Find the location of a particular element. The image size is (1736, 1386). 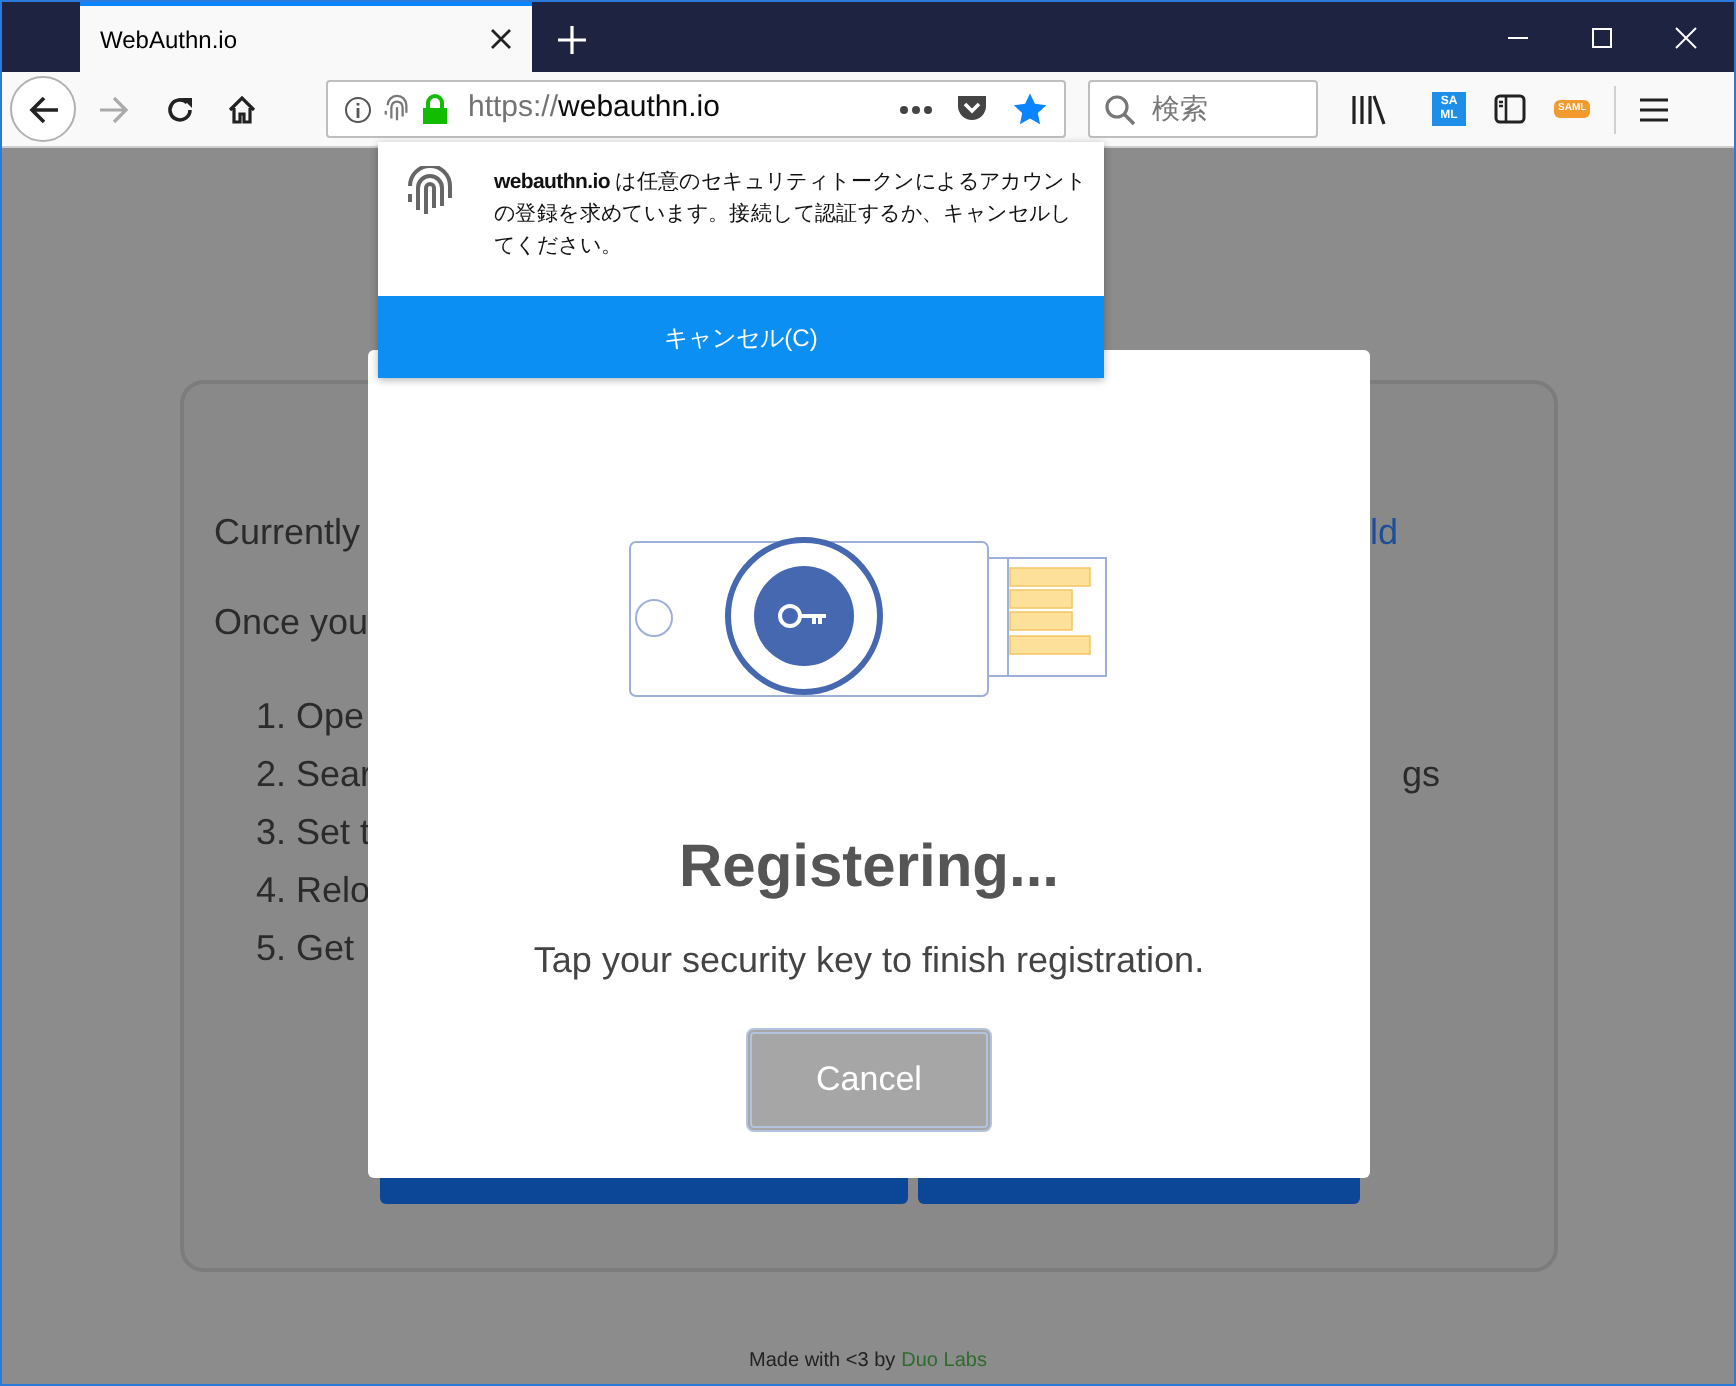

home-icon is located at coordinates (242, 109).